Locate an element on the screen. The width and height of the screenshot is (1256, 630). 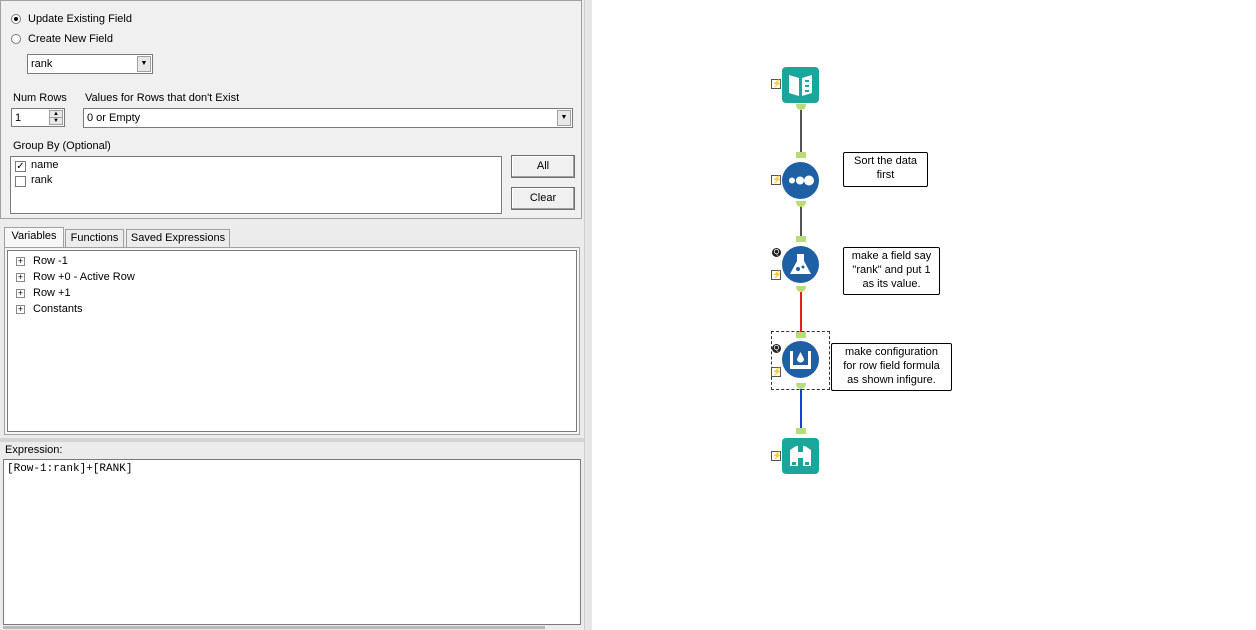
tab-functions: Functions is located at coordinates (94, 238).